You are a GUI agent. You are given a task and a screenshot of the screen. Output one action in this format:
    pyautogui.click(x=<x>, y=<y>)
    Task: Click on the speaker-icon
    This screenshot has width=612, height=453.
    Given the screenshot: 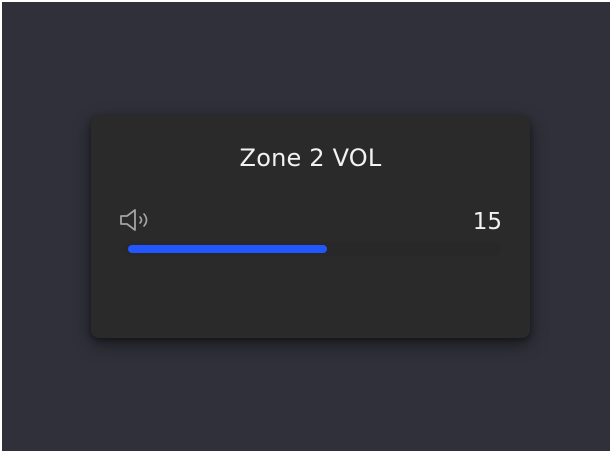 What is the action you would take?
    pyautogui.click(x=134, y=220)
    